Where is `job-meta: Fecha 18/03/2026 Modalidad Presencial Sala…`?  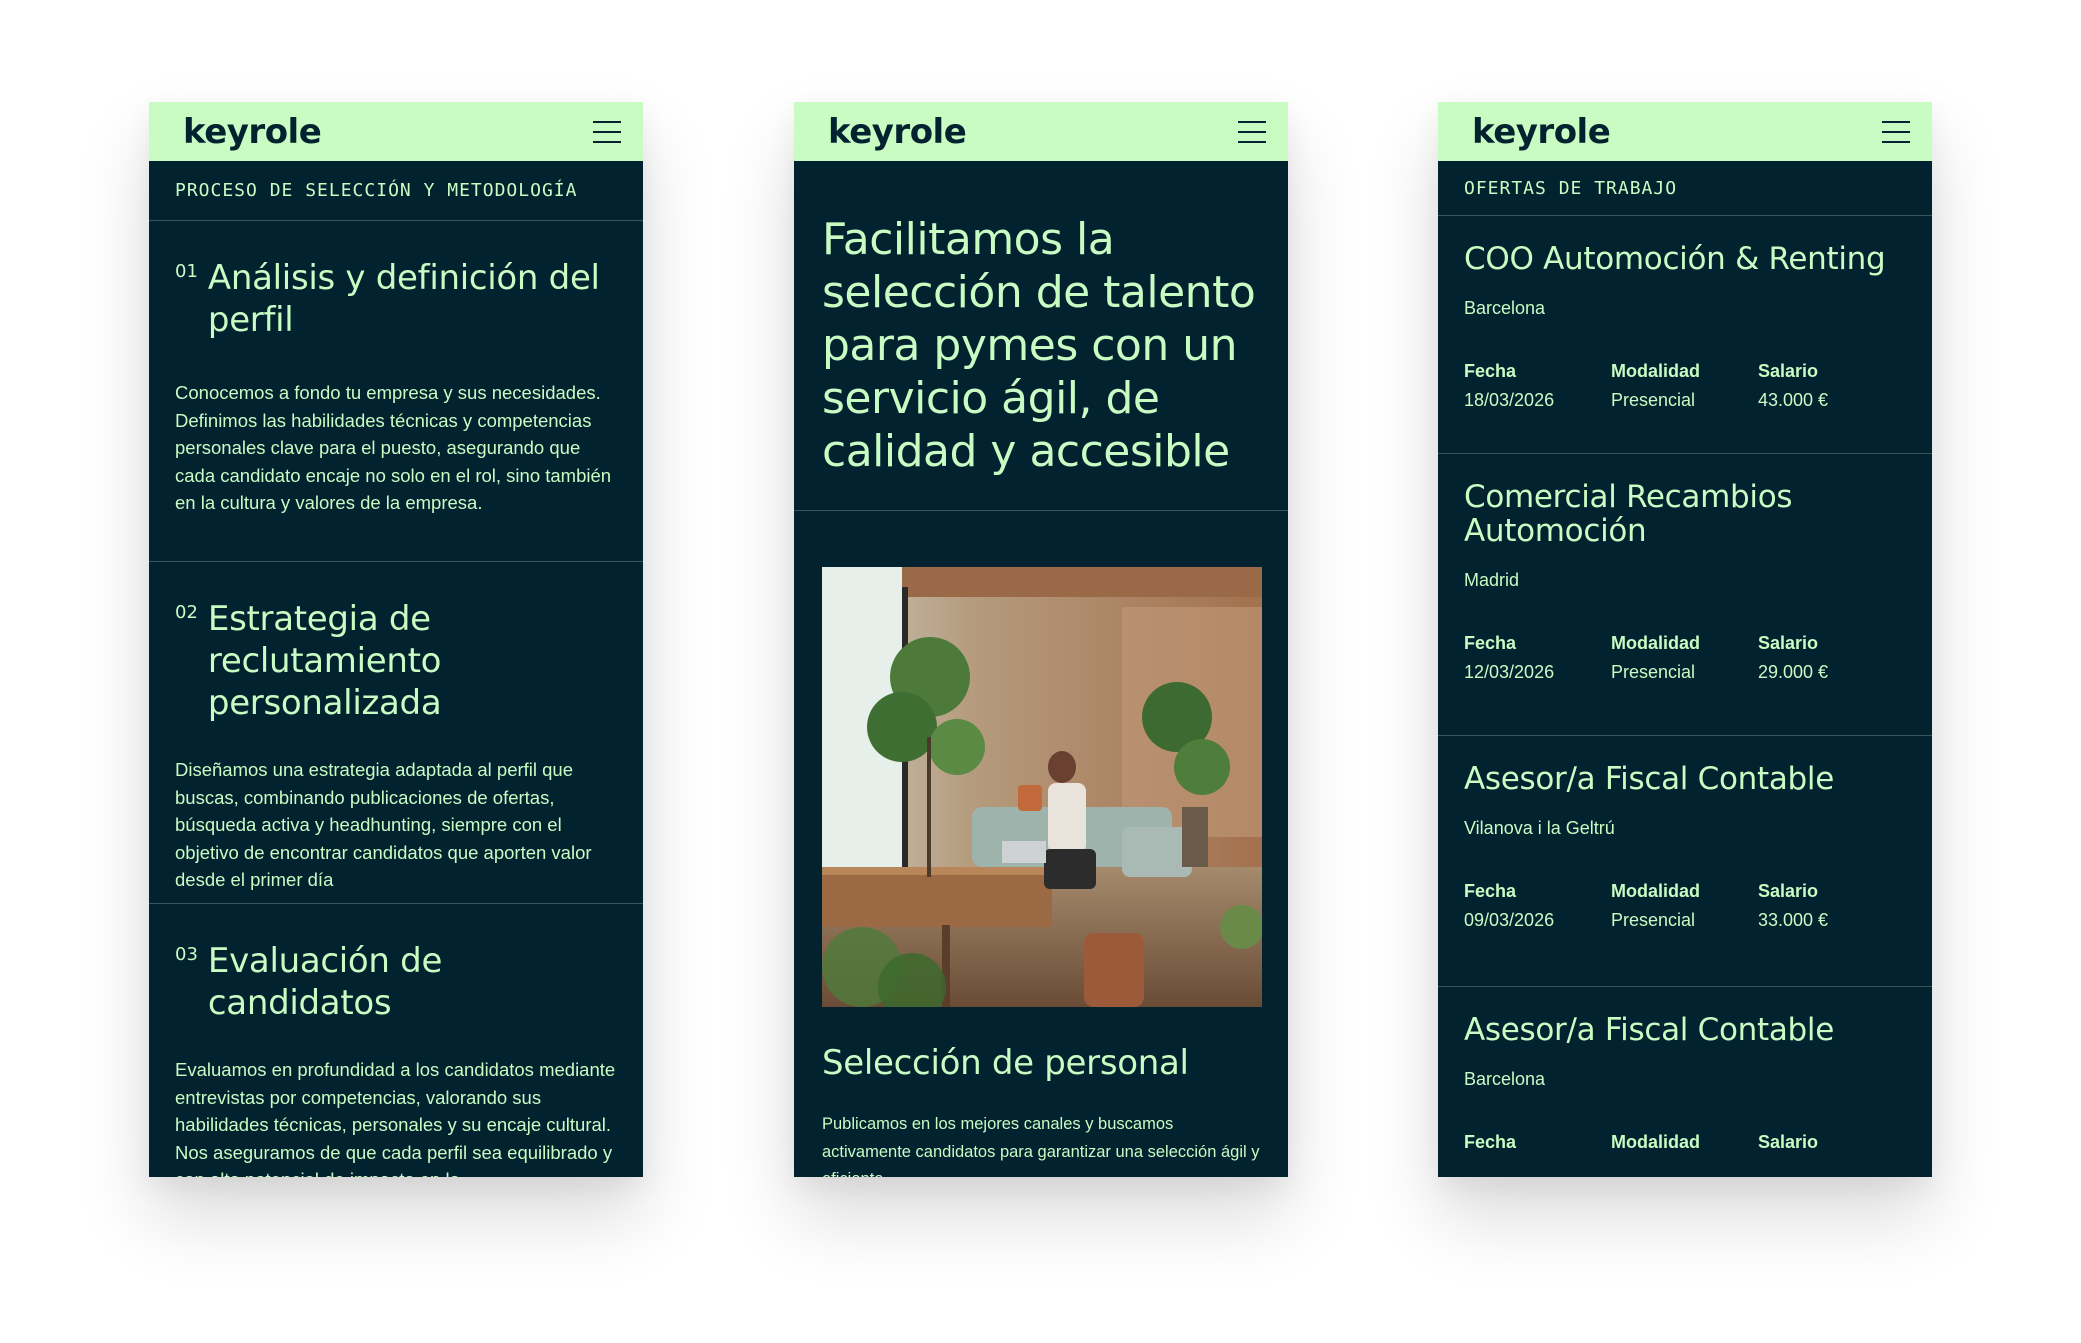 job-meta: Fecha 18/03/2026 Modalidad Presencial Sala… is located at coordinates (1685, 386).